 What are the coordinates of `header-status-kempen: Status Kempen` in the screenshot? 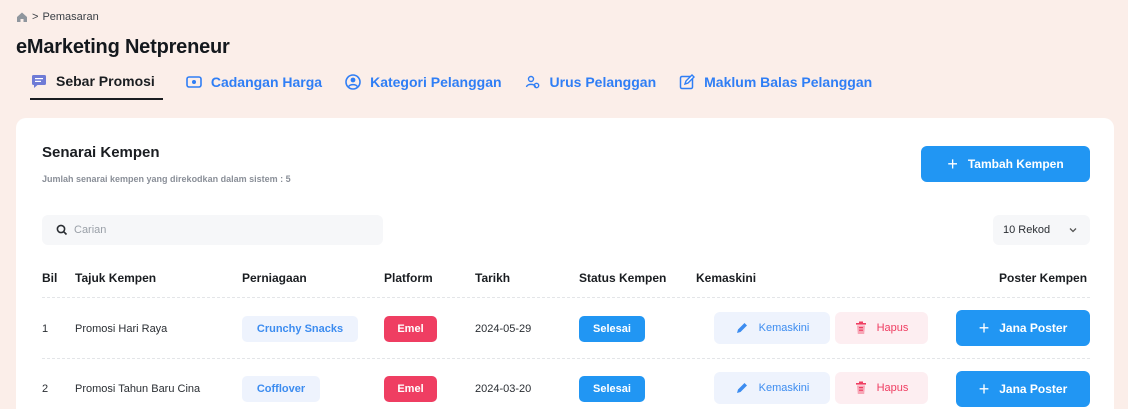 It's located at (623, 278).